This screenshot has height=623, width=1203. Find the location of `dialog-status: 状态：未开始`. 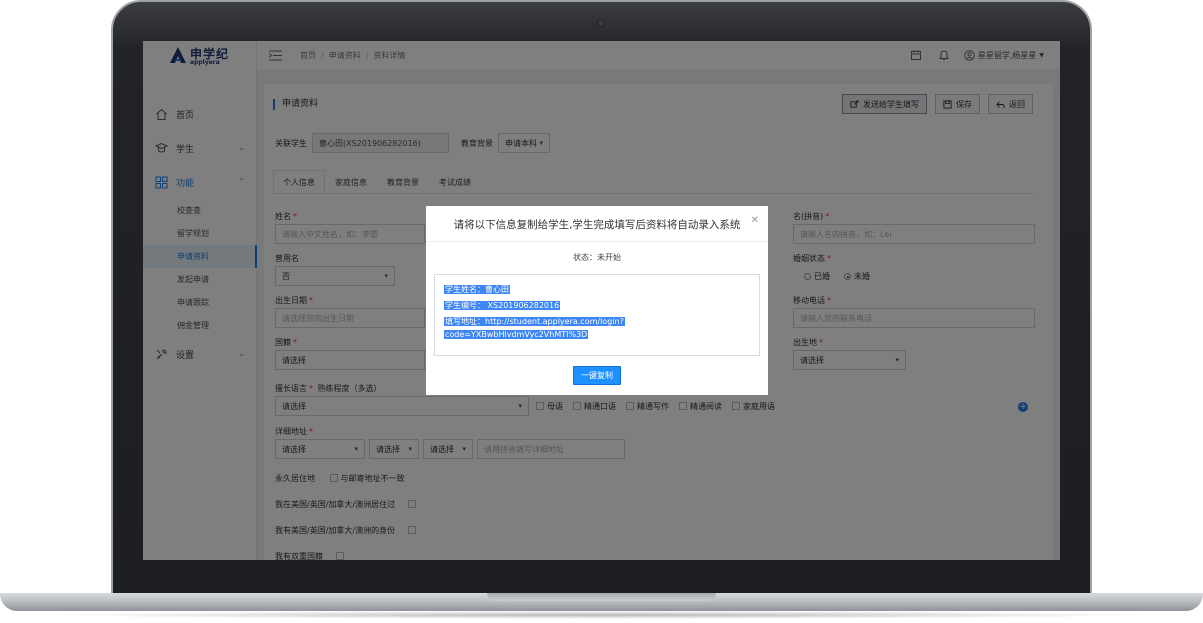

dialog-status: 状态：未开始 is located at coordinates (597, 257).